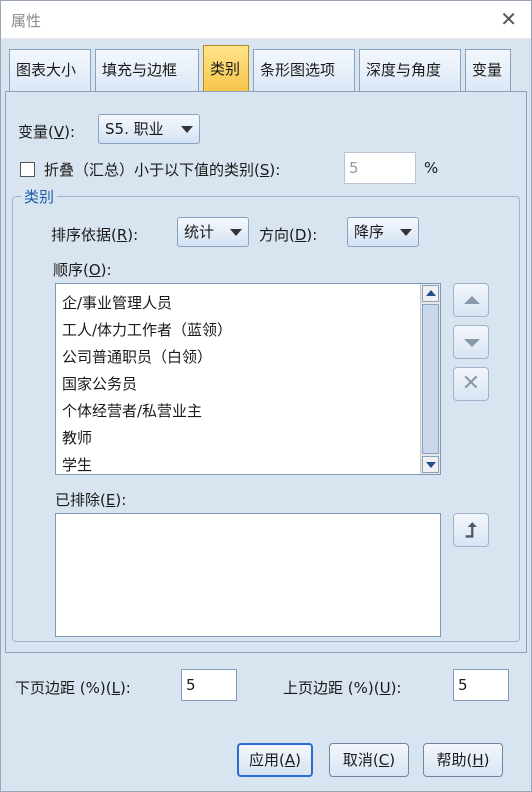 The image size is (532, 792). What do you see at coordinates (226, 68) in the screenshot?
I see `tab-categories: 类别` at bounding box center [226, 68].